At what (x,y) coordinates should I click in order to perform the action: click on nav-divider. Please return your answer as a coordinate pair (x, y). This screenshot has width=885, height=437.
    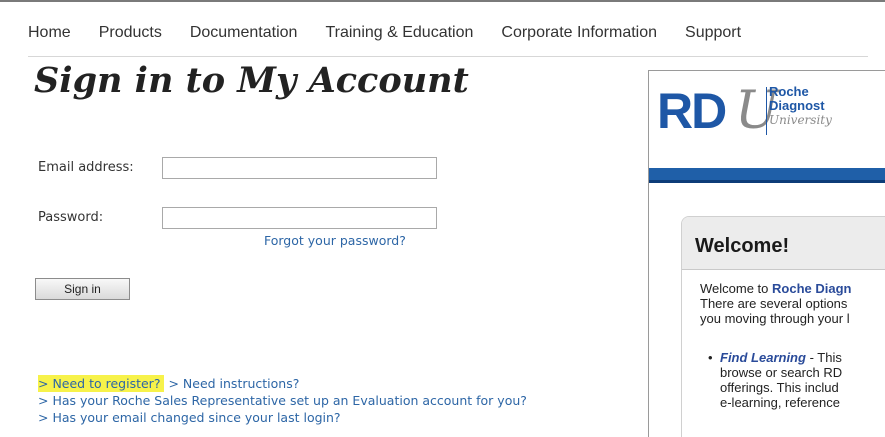
    Looking at the image, I should click on (448, 56).